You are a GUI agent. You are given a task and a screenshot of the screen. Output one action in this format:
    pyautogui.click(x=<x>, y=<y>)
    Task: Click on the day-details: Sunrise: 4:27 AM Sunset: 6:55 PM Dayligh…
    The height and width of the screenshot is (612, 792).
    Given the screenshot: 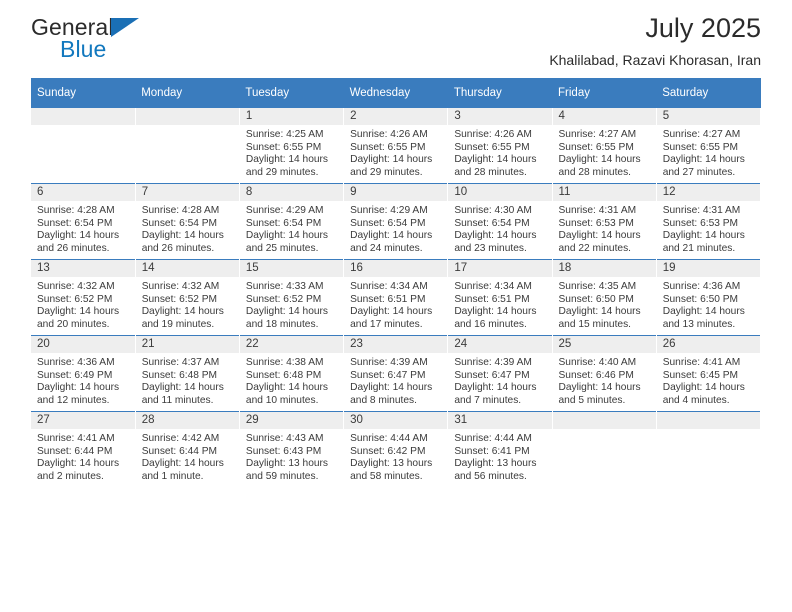 What is the action you would take?
    pyautogui.click(x=604, y=152)
    